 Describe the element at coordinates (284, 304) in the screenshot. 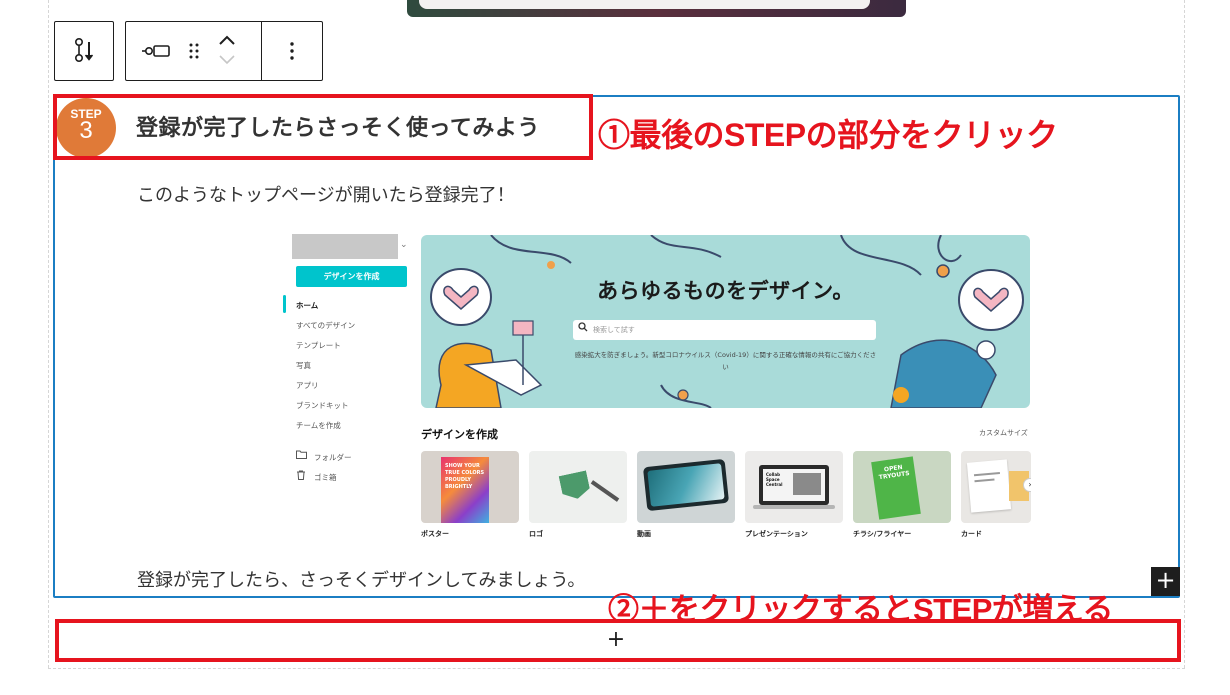

I see `nav-active-indicator` at that location.